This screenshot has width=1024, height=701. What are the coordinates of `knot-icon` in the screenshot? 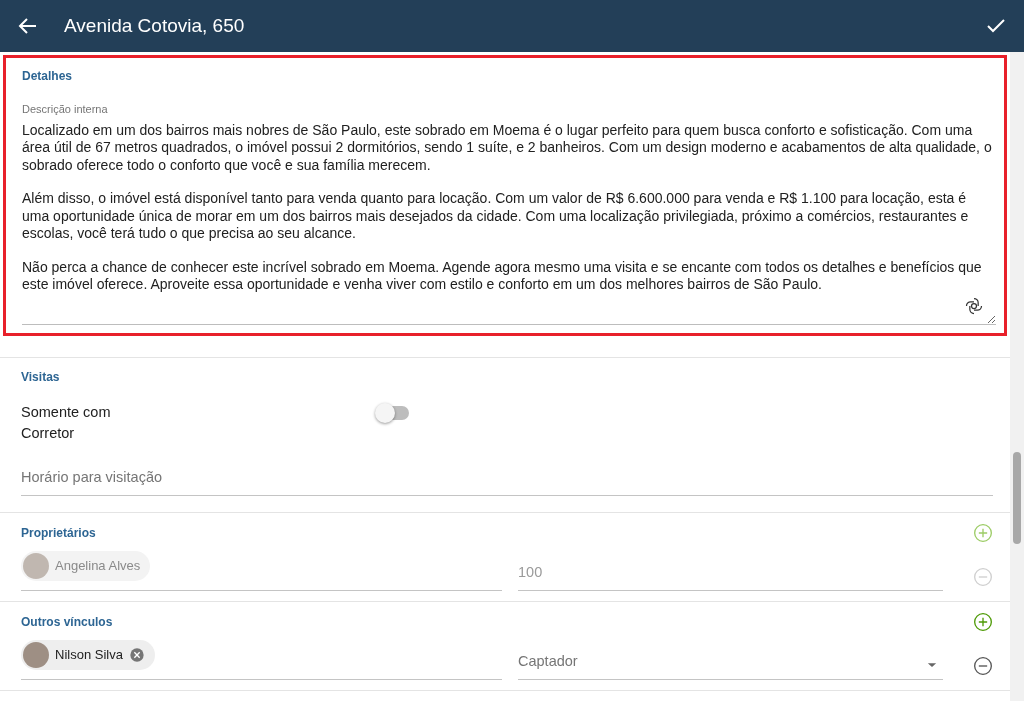 It's located at (974, 305).